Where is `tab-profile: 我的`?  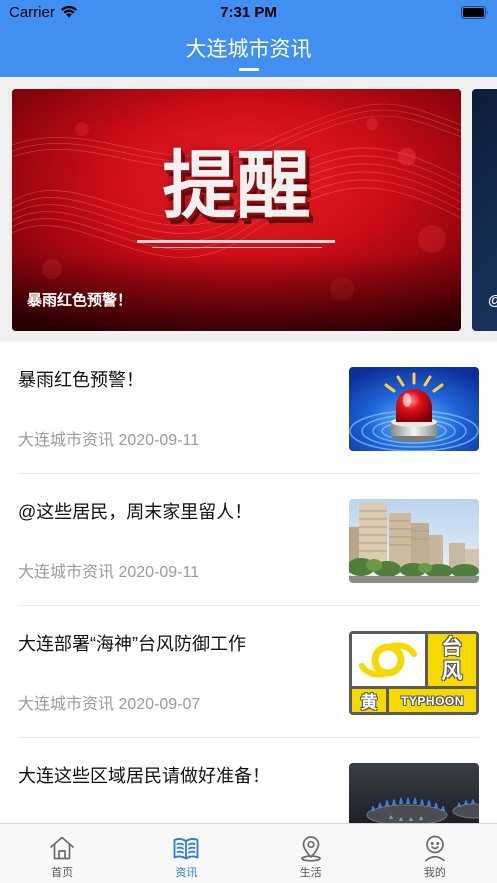 tab-profile: 我的 is located at coordinates (435, 853).